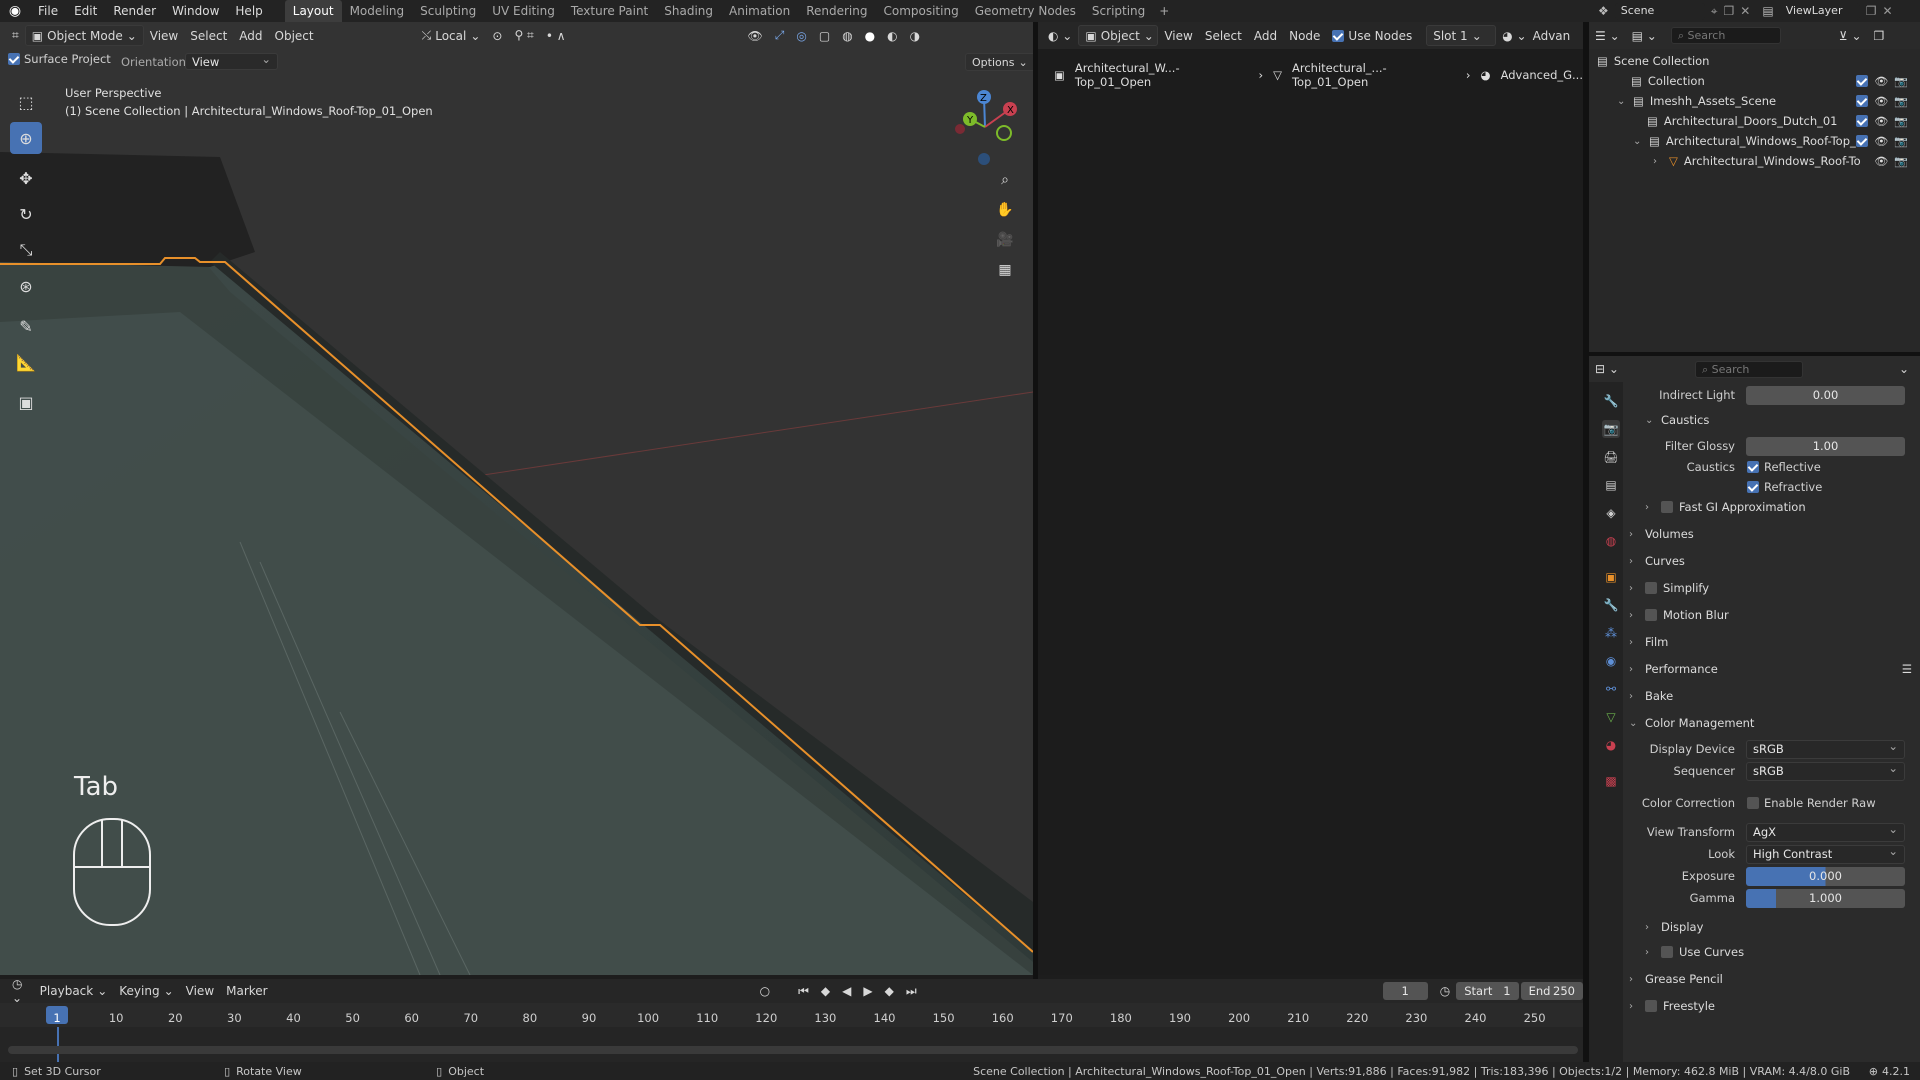 This screenshot has height=1080, width=1920. I want to click on outliner-row-doors: ▤ Architectural_Doors_Dutch_01 👁 📷, so click(1781, 121).